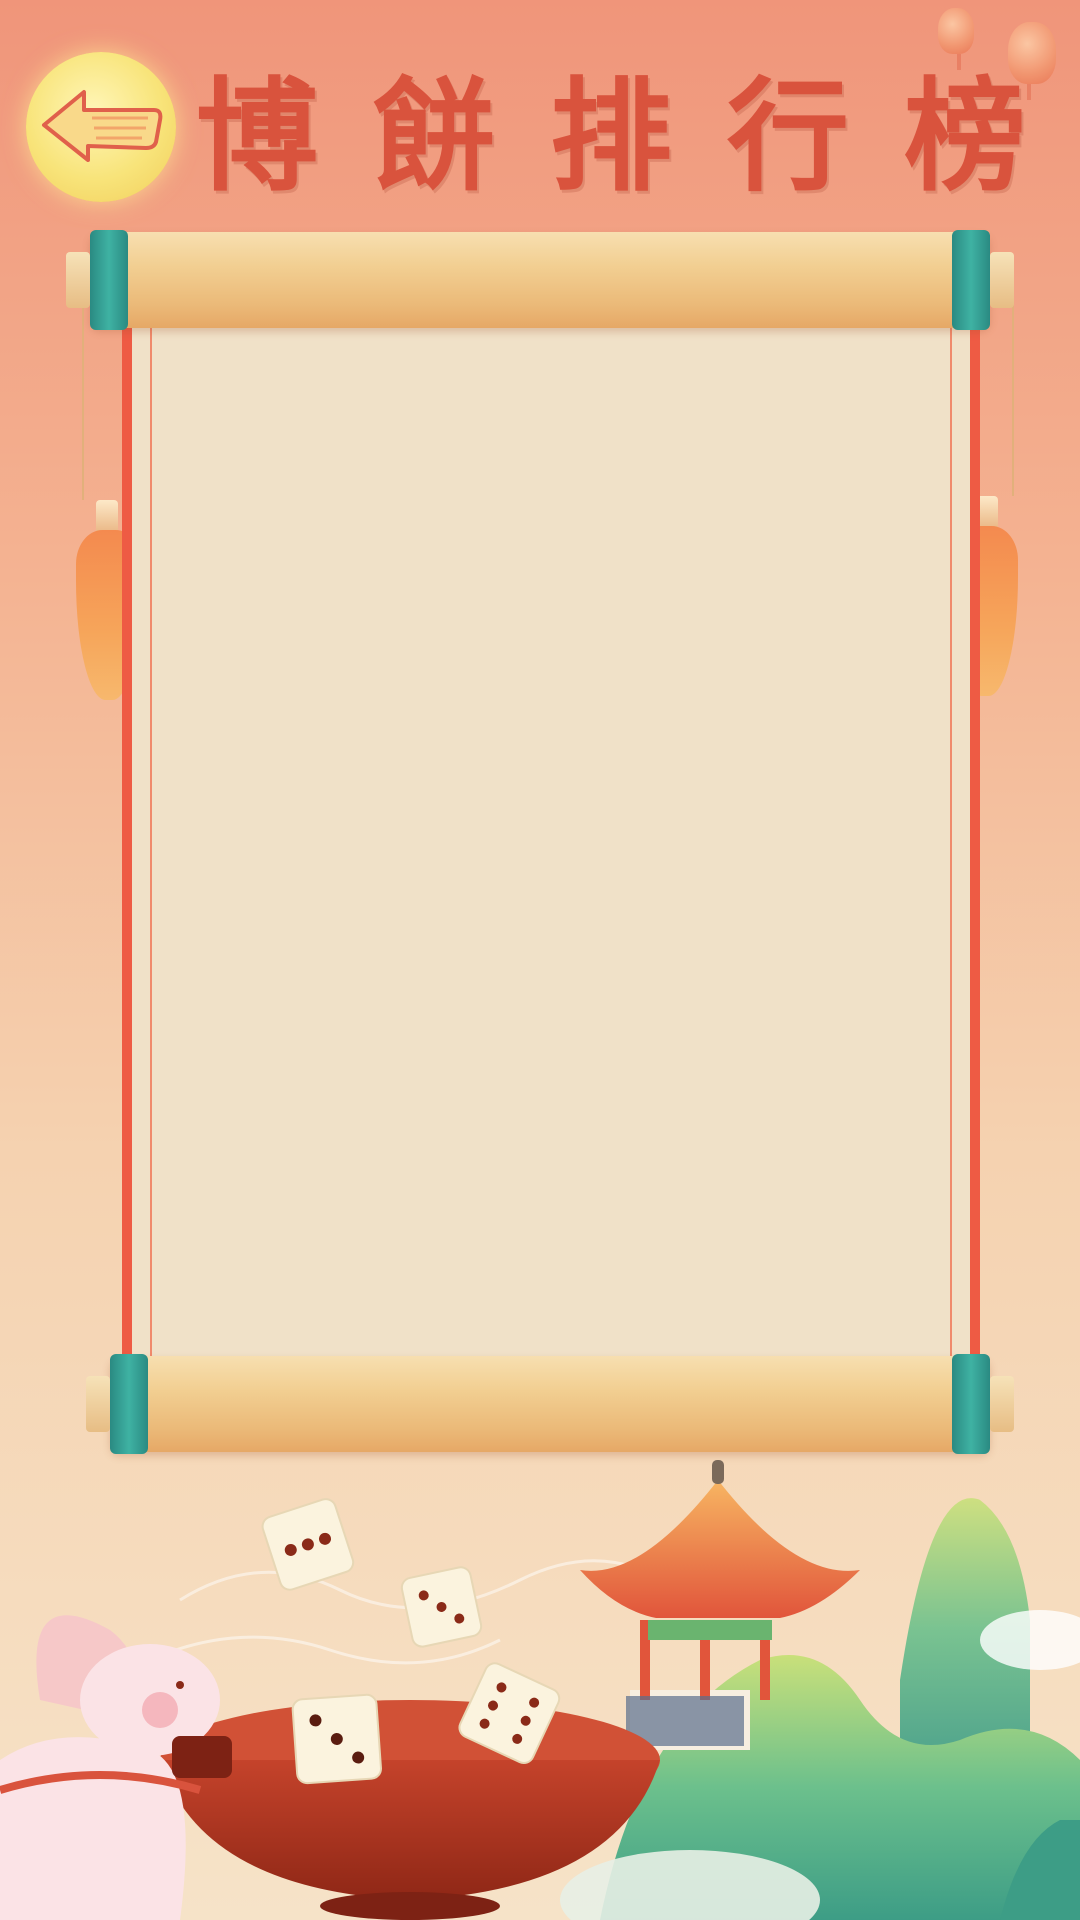  I want to click on back-button, so click(101, 127).